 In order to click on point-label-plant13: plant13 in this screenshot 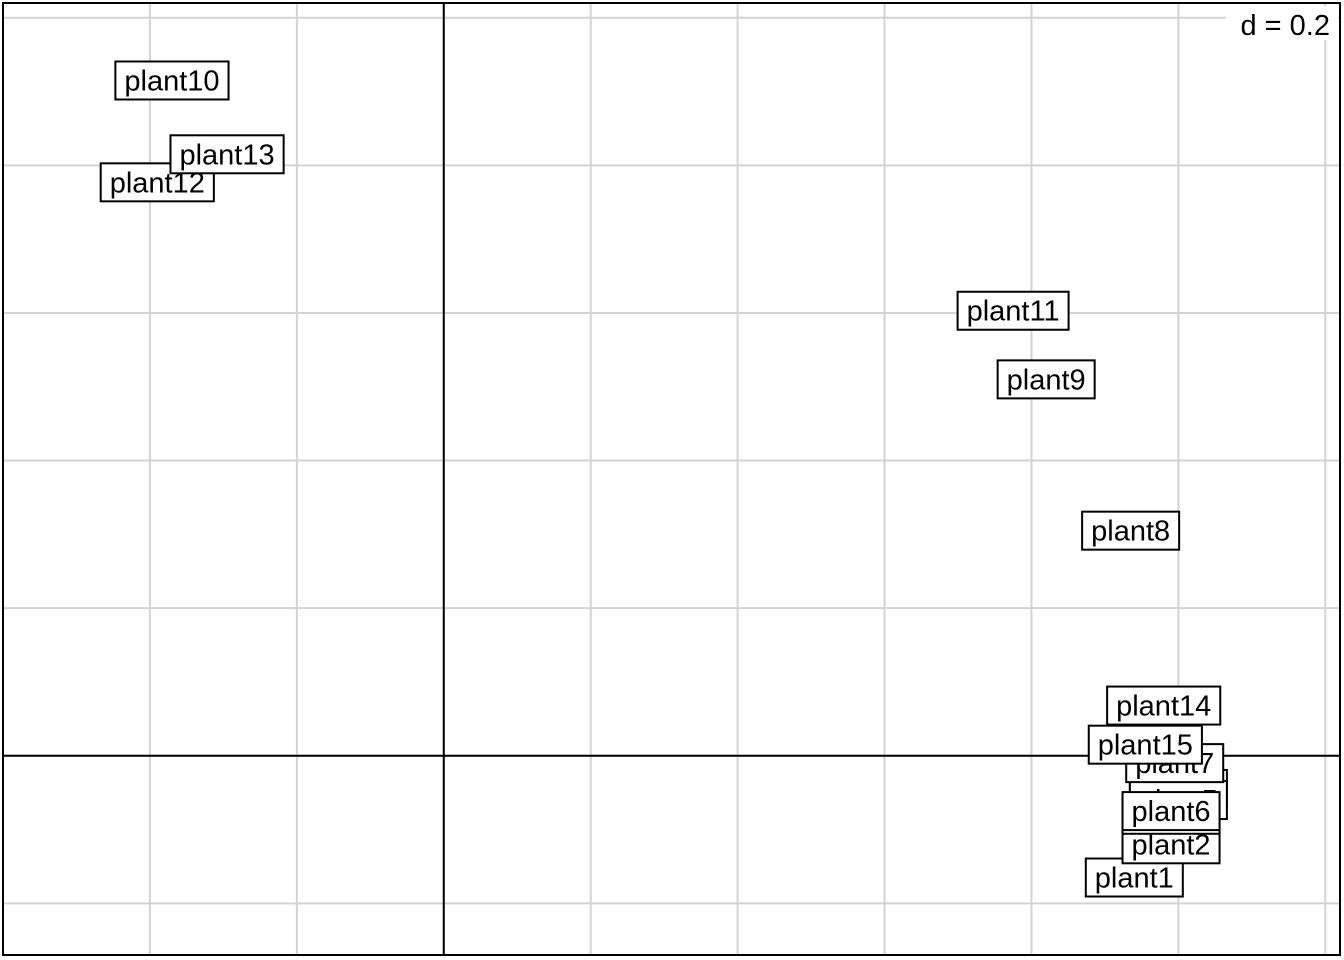, I will do `click(227, 154)`.